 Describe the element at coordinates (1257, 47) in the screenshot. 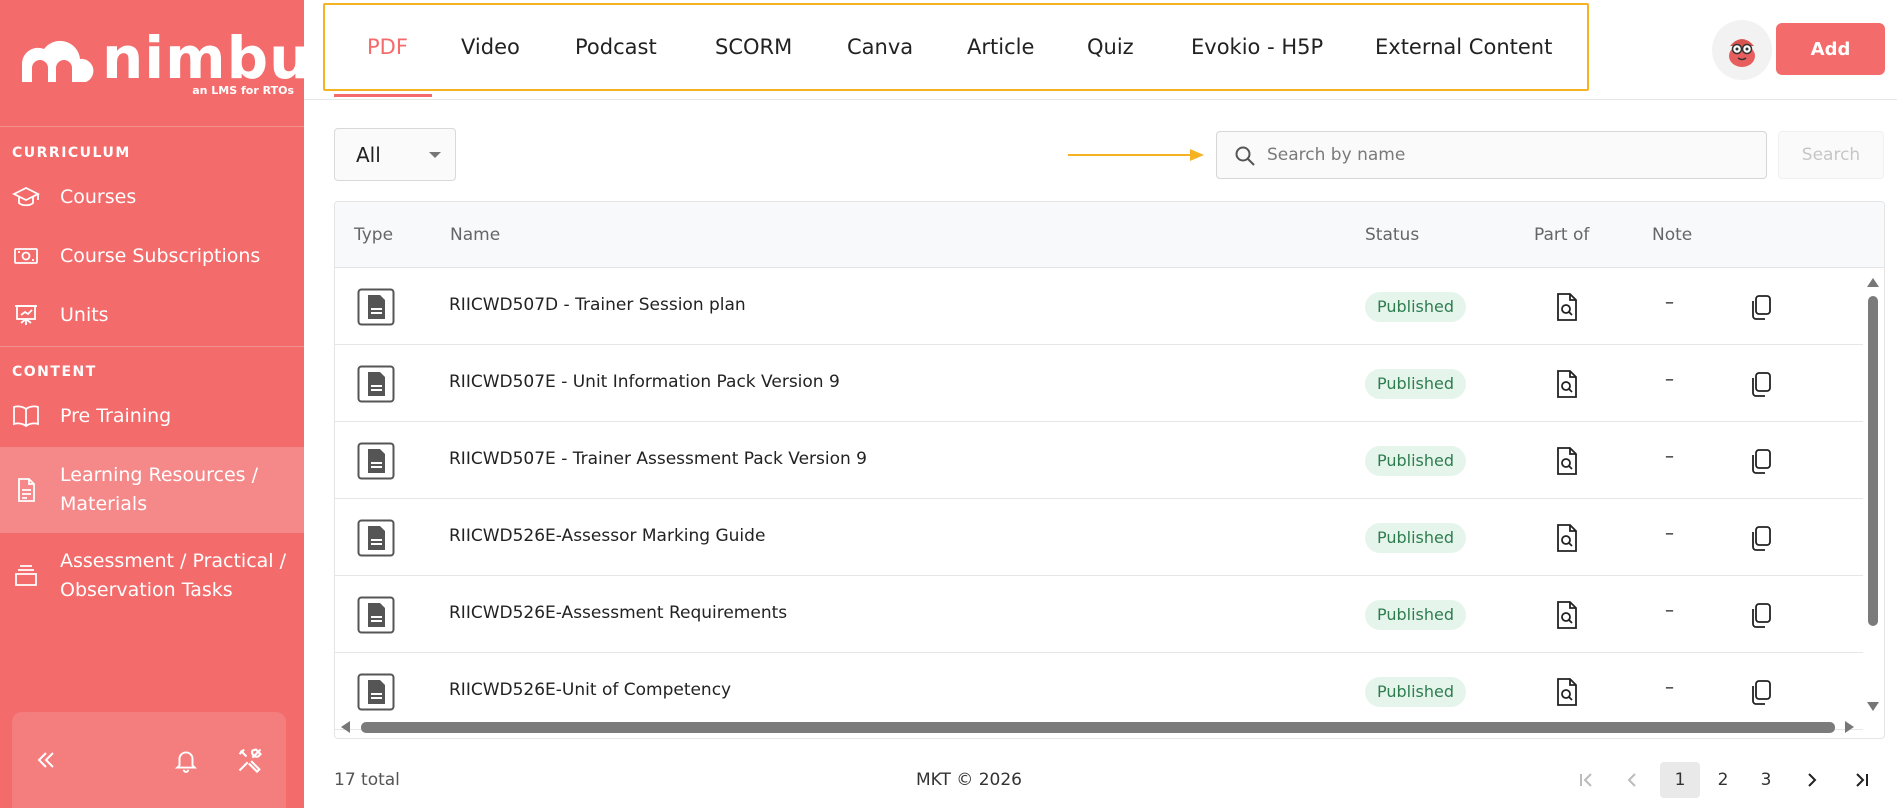

I see `tab-evokio-h5p: Evokio - H5P` at that location.